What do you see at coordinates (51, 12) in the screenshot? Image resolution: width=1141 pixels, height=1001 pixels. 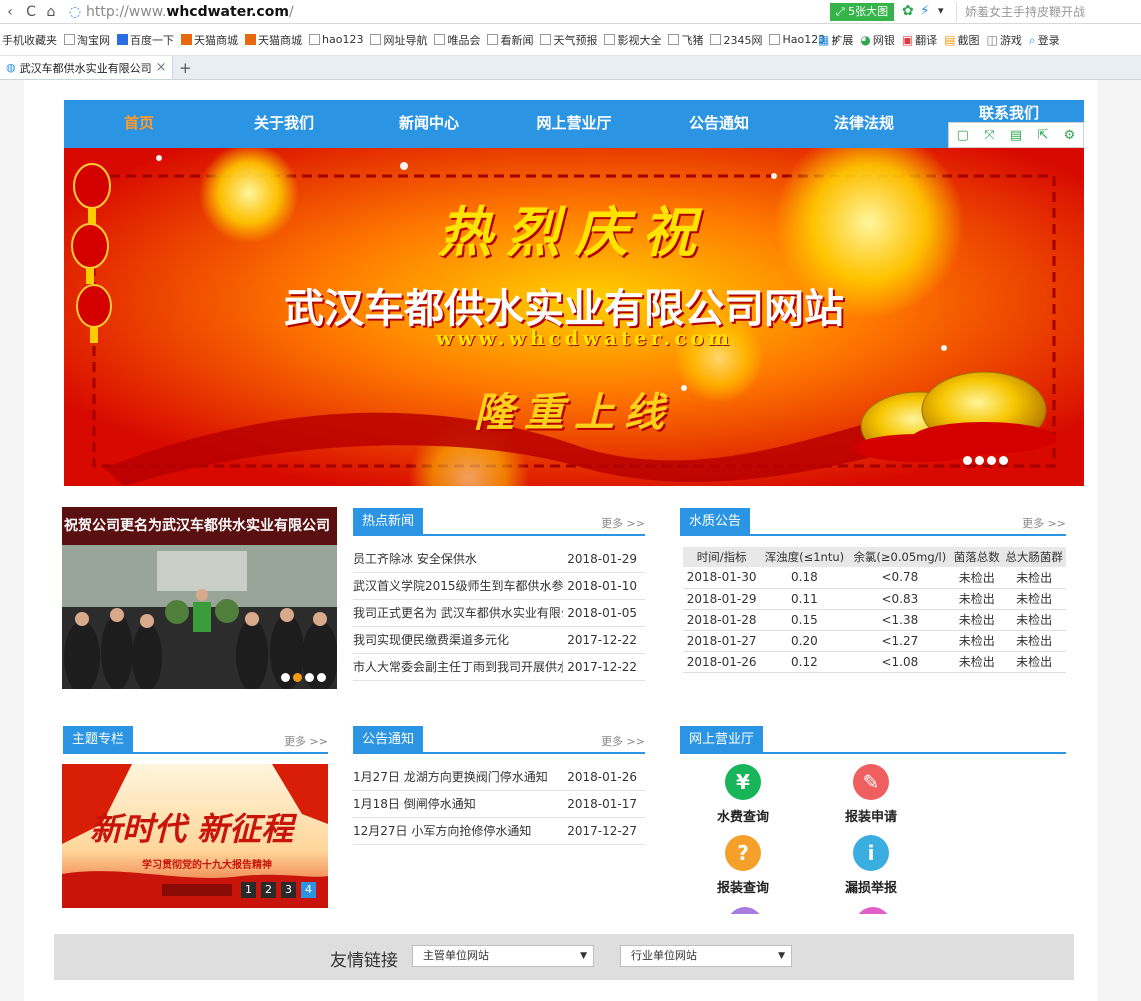 I see `home-icon: ⌂` at bounding box center [51, 12].